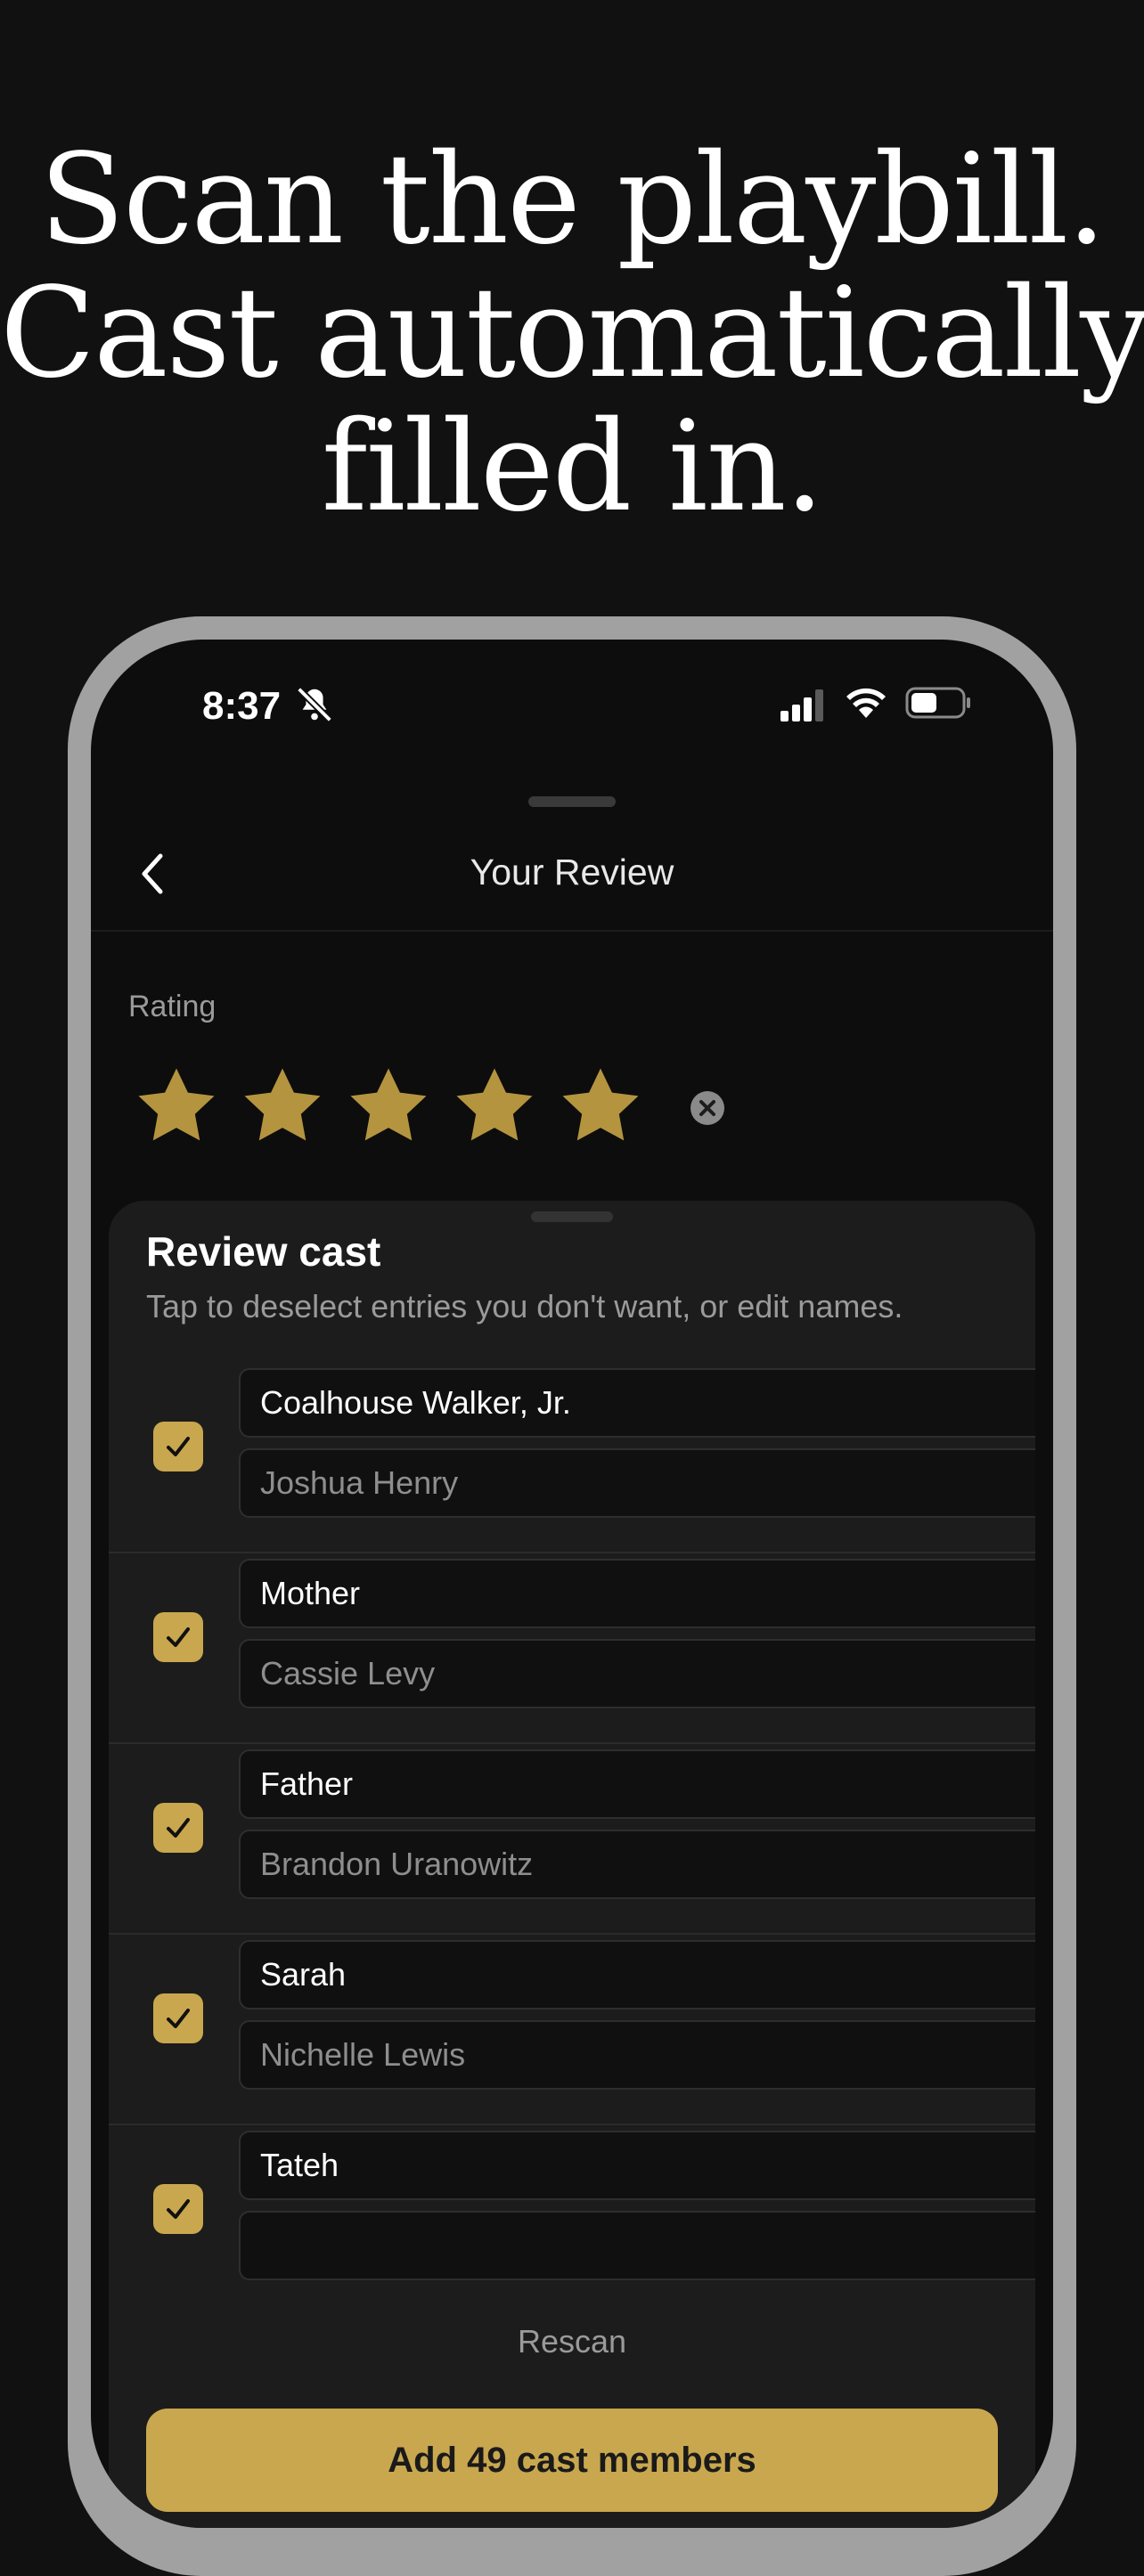  Describe the element at coordinates (314, 705) in the screenshot. I see `bell-slash-icon` at that location.